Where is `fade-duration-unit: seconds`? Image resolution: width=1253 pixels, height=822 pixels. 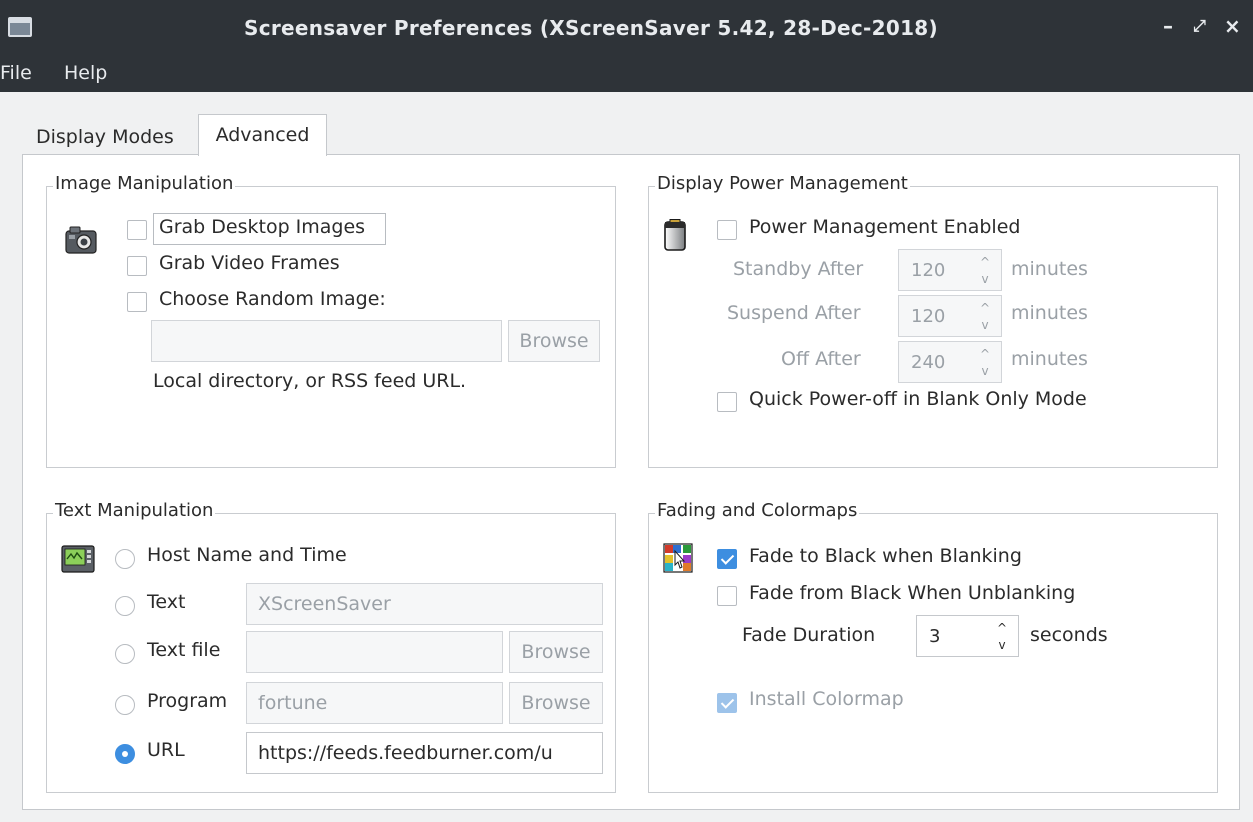
fade-duration-unit: seconds is located at coordinates (1069, 635).